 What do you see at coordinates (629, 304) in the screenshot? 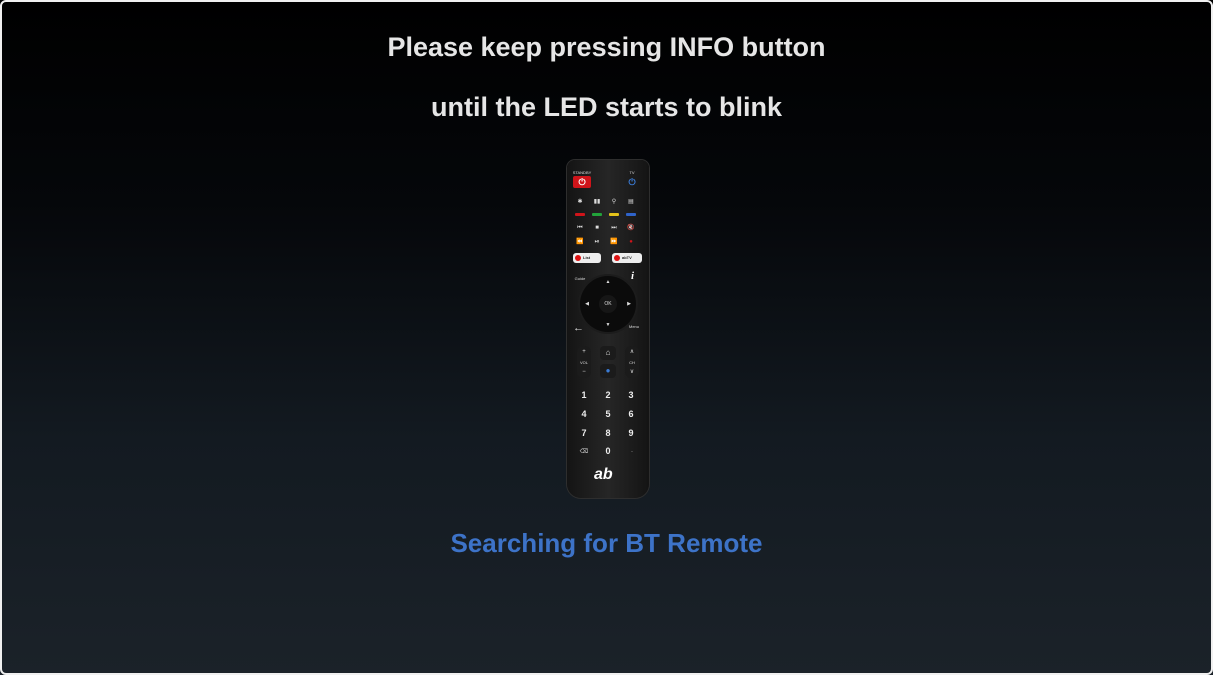
I see `right-arrow-icon: ▶` at bounding box center [629, 304].